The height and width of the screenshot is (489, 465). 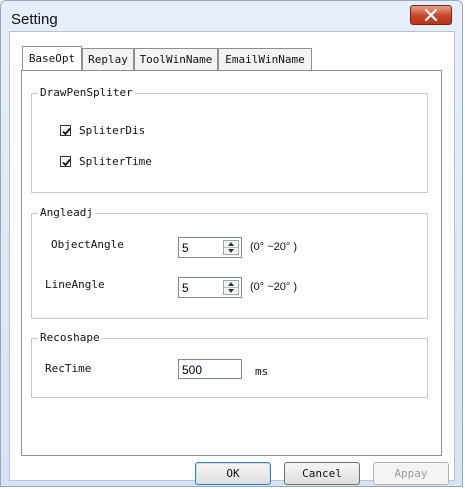 I want to click on group-legend: Recoshape, so click(x=70, y=338).